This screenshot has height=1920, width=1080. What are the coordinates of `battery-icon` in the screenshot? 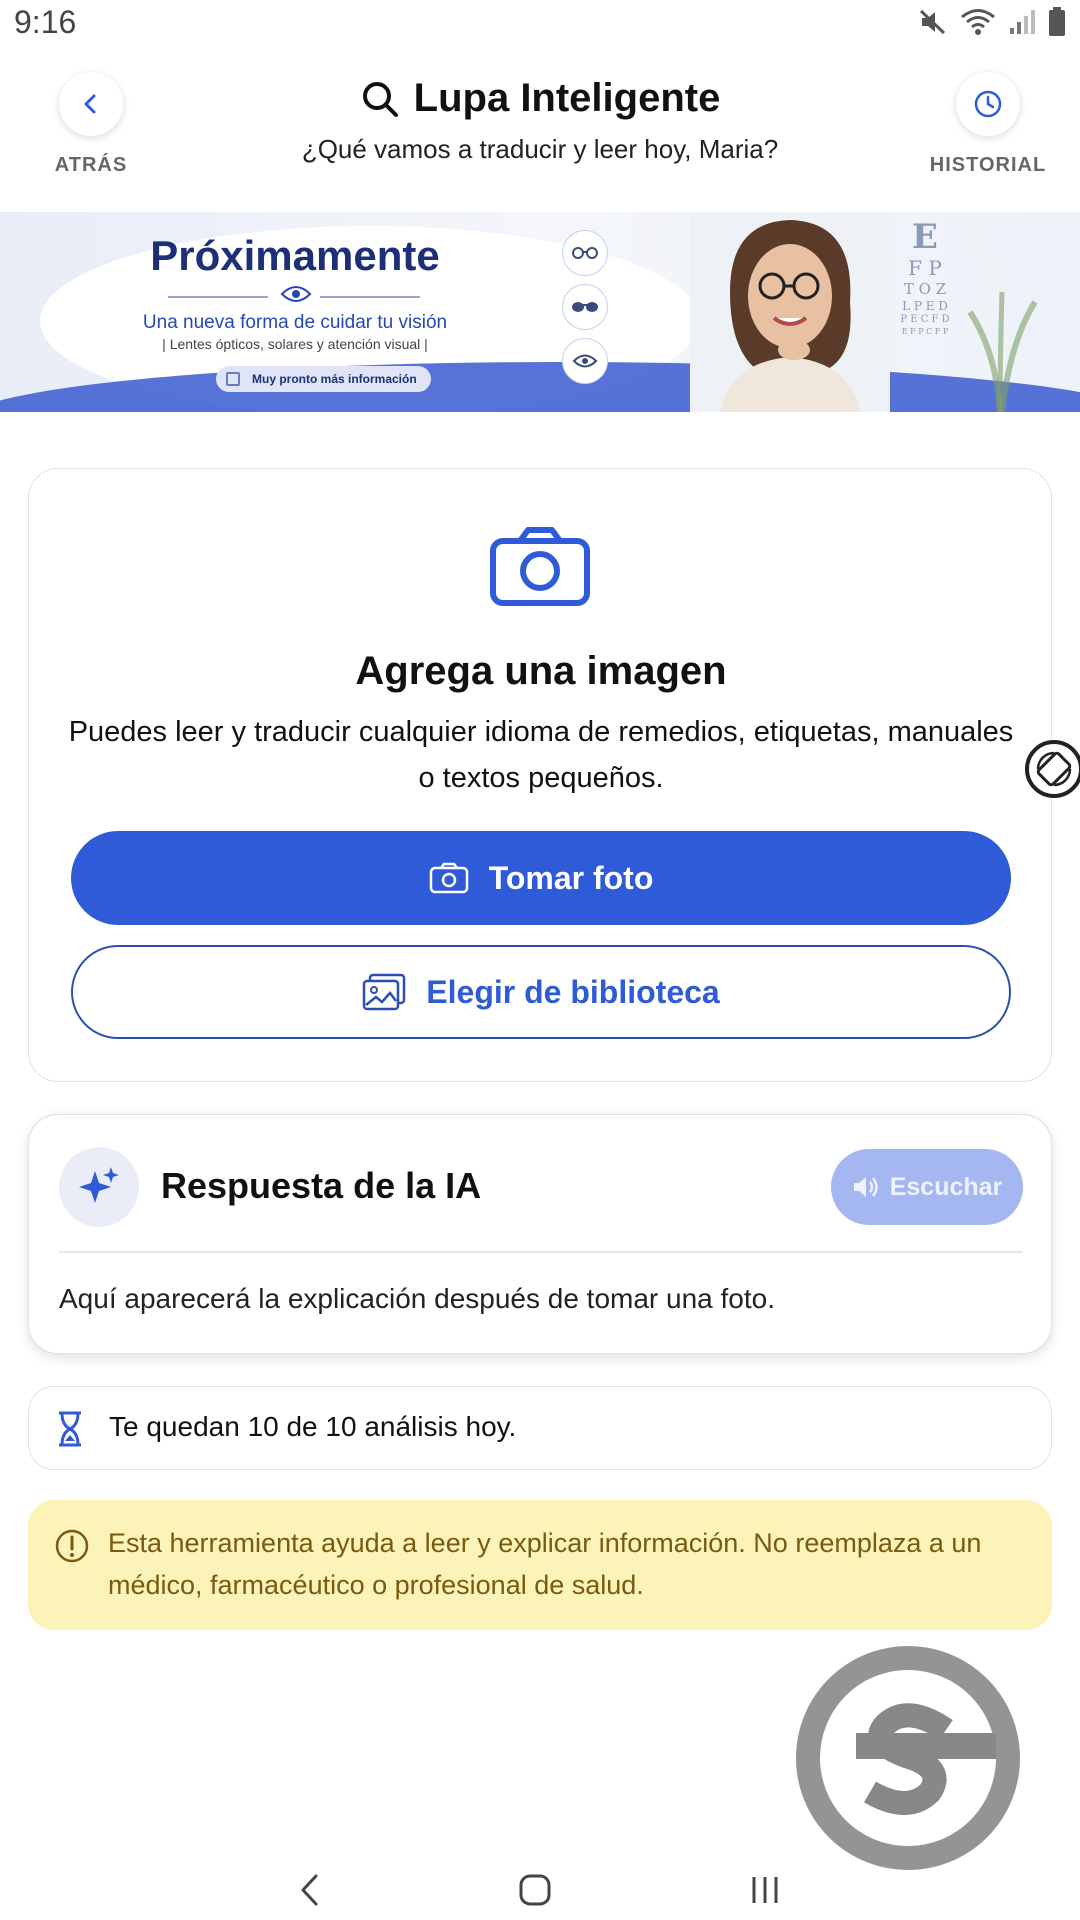 It's located at (1057, 21).